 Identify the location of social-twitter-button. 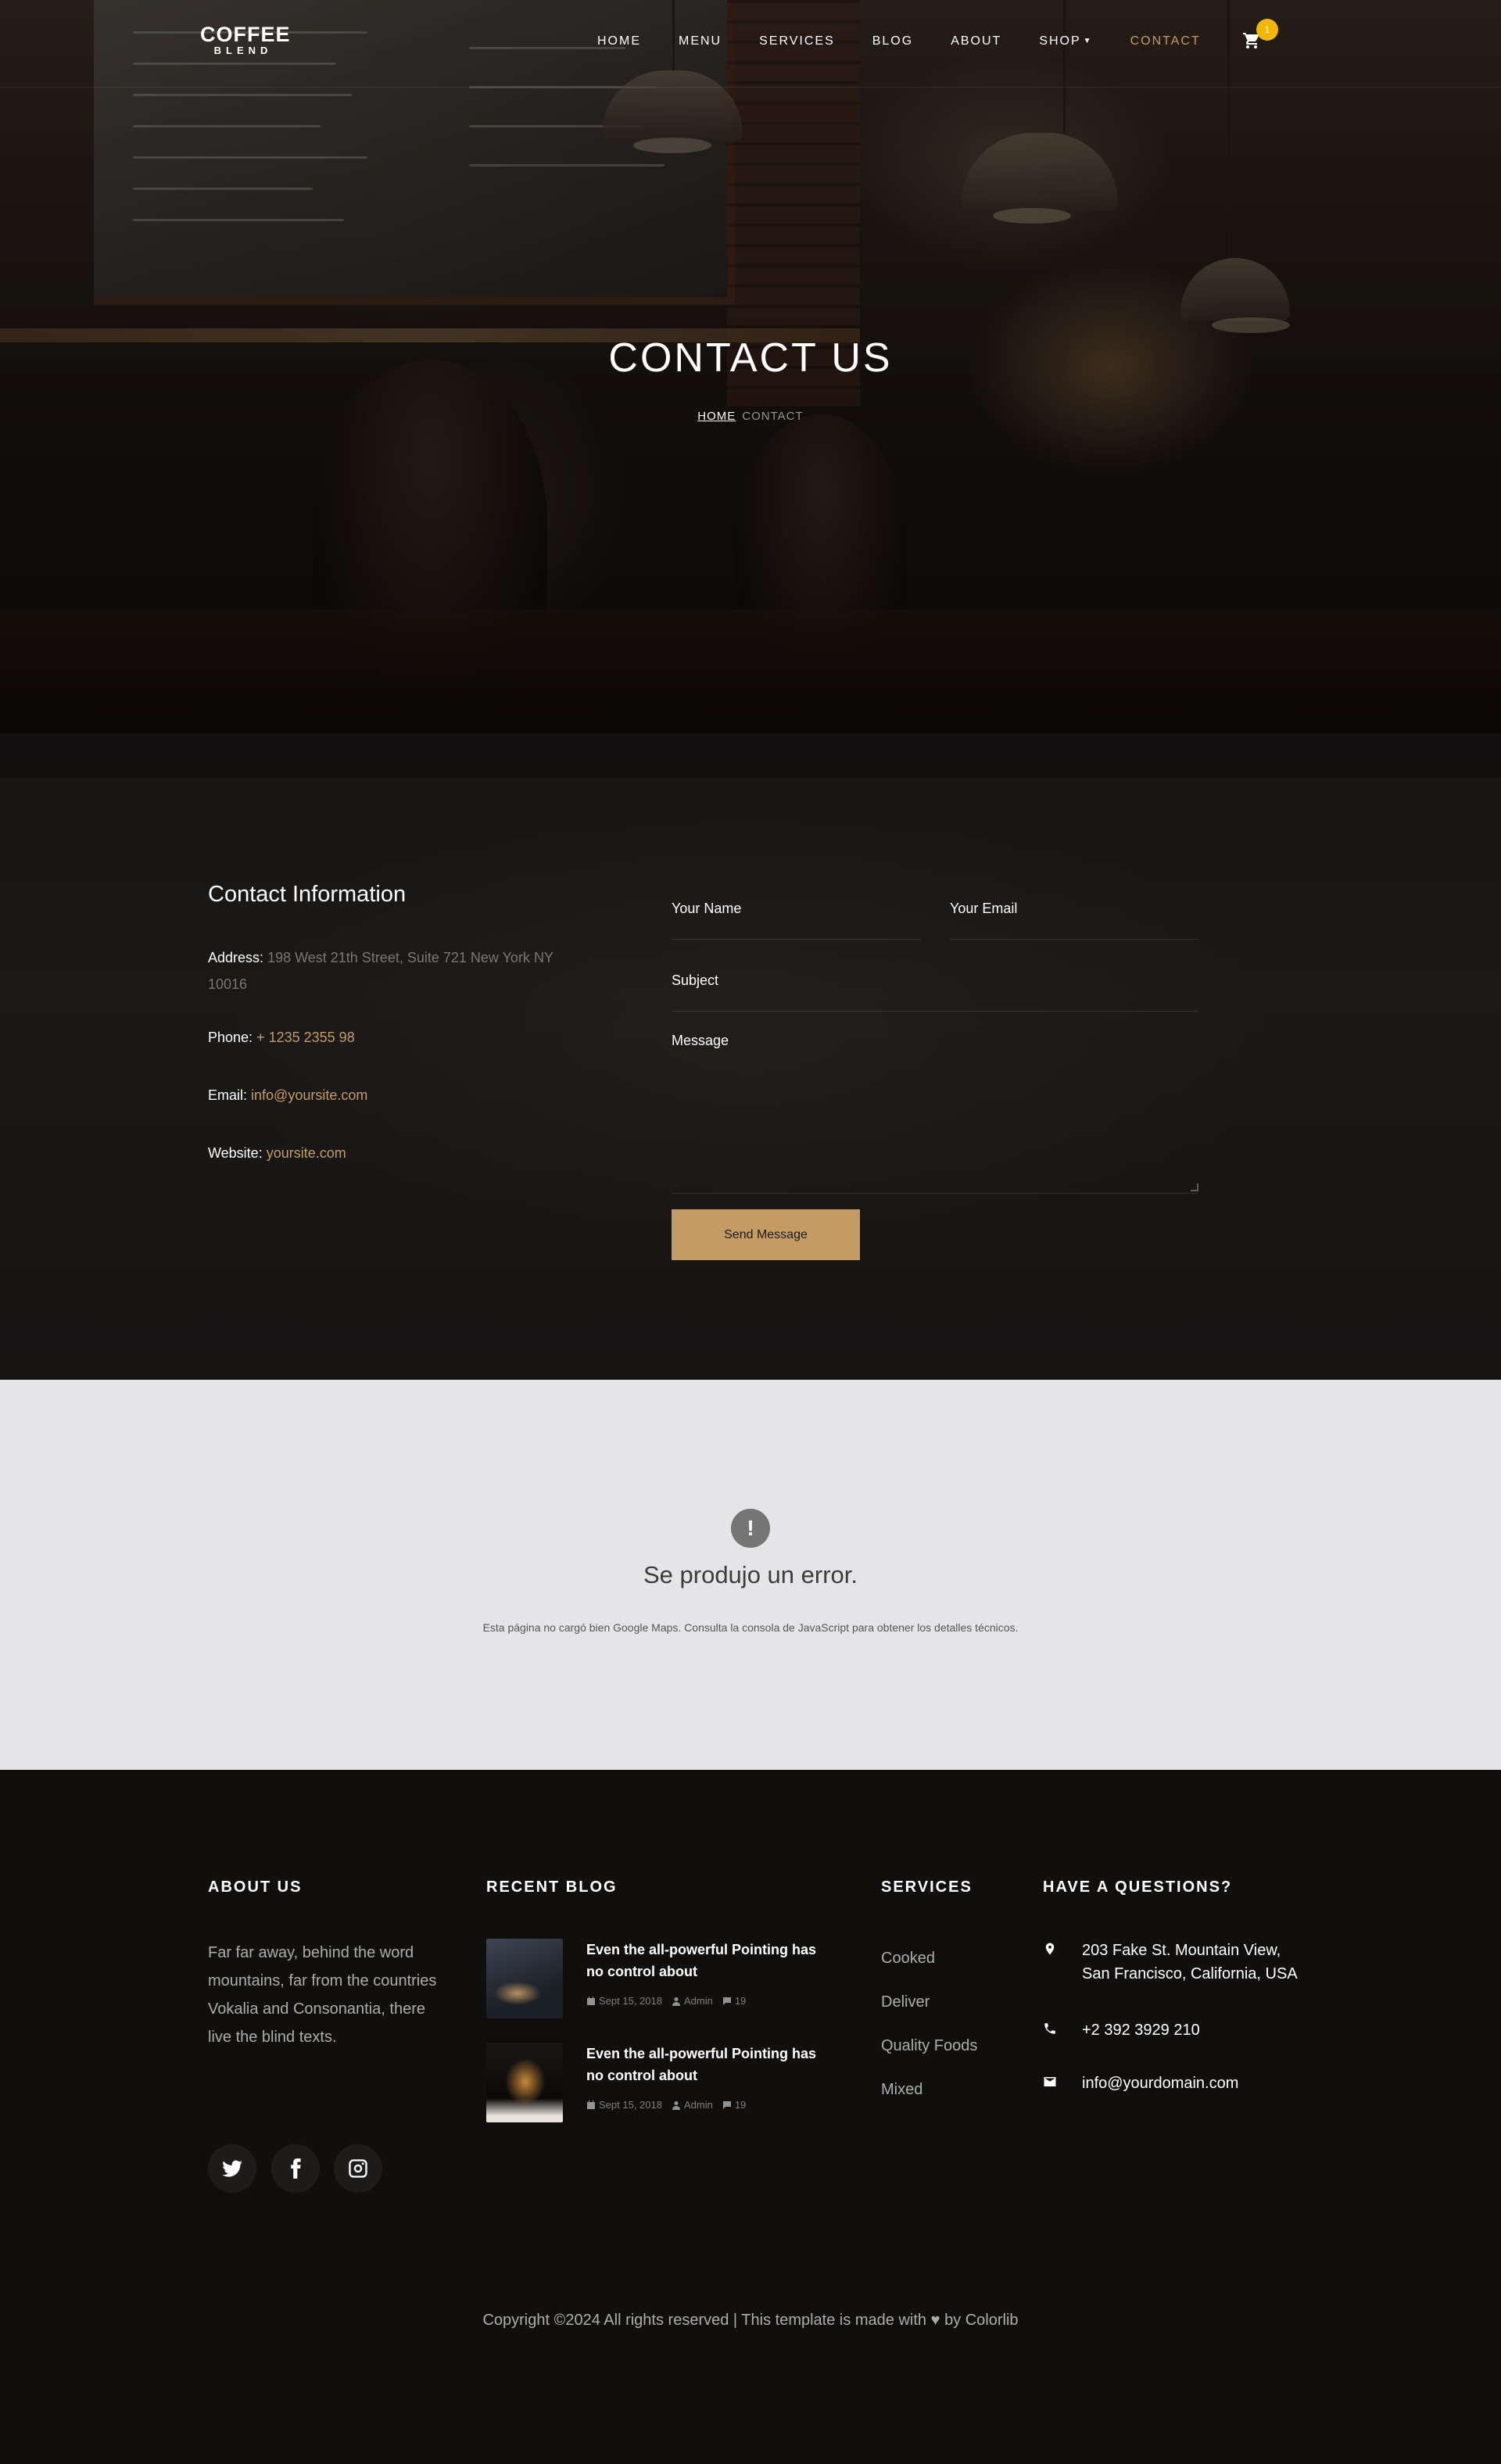
(232, 2168).